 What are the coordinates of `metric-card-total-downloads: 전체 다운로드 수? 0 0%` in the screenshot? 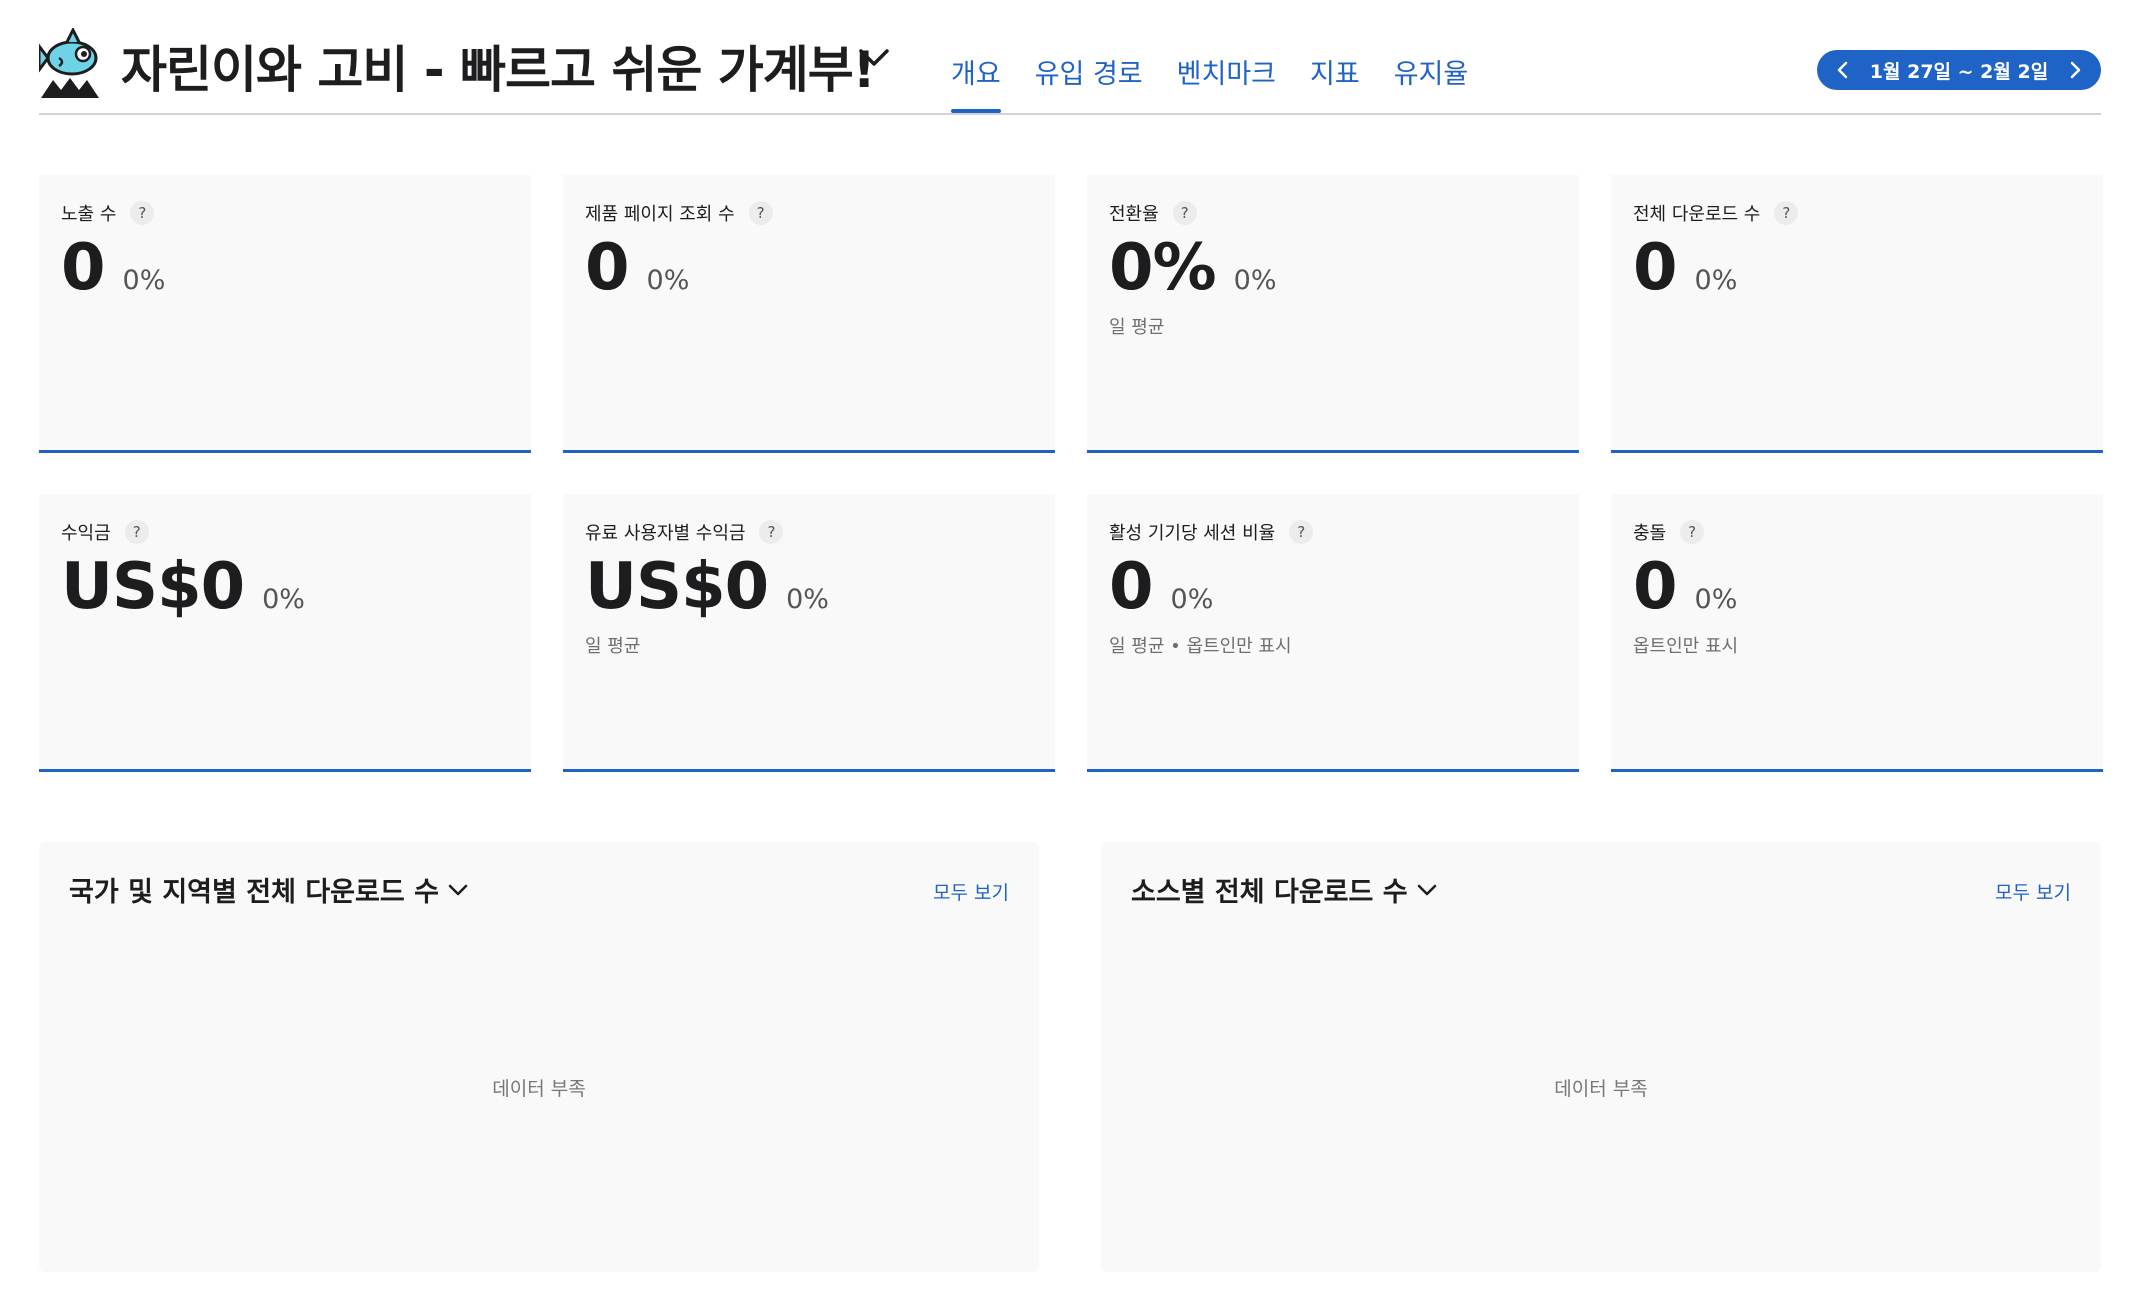 It's located at (1857, 314).